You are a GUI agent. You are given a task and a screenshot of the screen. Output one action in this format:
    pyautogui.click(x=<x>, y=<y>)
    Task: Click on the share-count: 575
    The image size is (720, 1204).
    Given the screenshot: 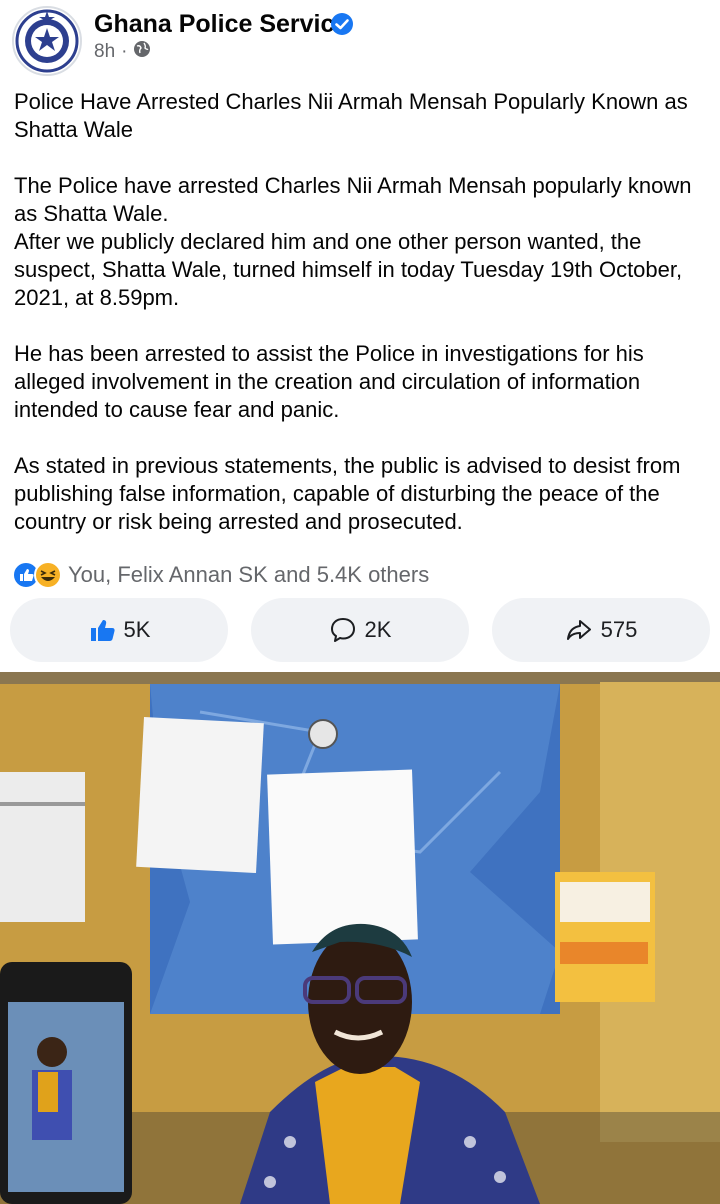 What is the action you would take?
    pyautogui.click(x=619, y=629)
    